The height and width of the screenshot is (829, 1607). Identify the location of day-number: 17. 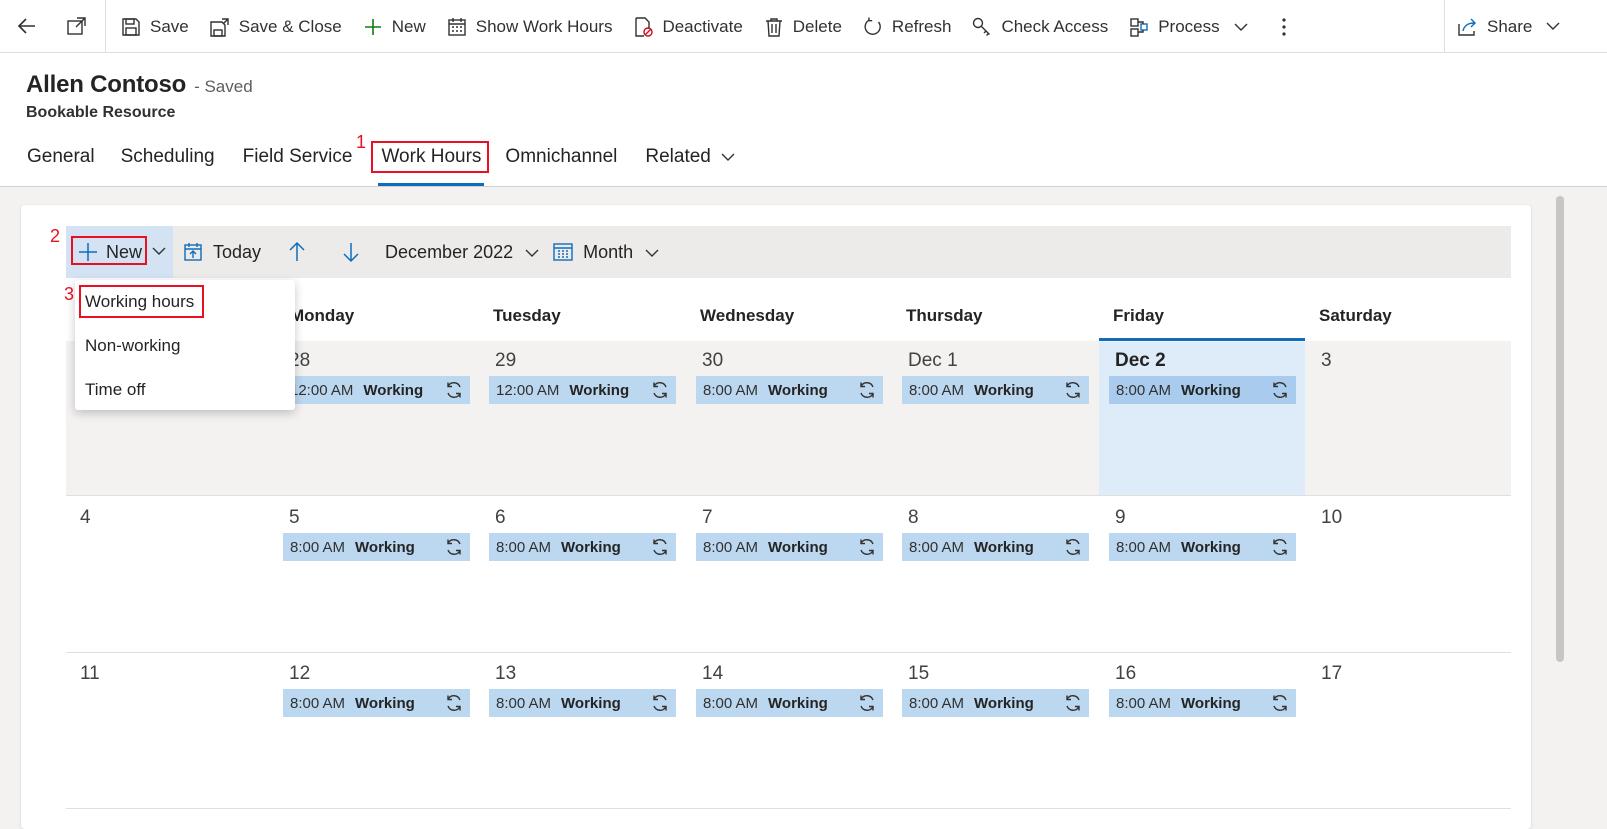
(1331, 674).